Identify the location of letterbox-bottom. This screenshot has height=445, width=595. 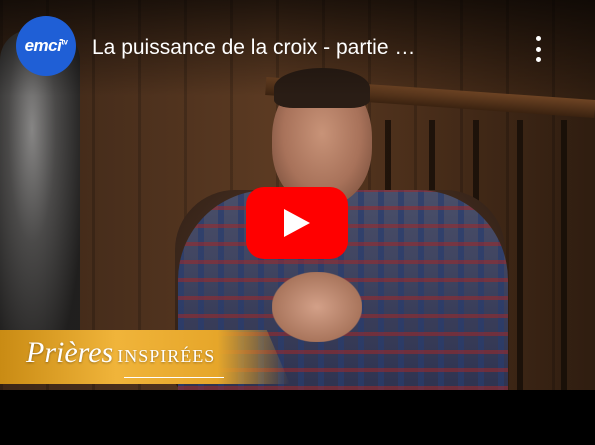
(297, 417).